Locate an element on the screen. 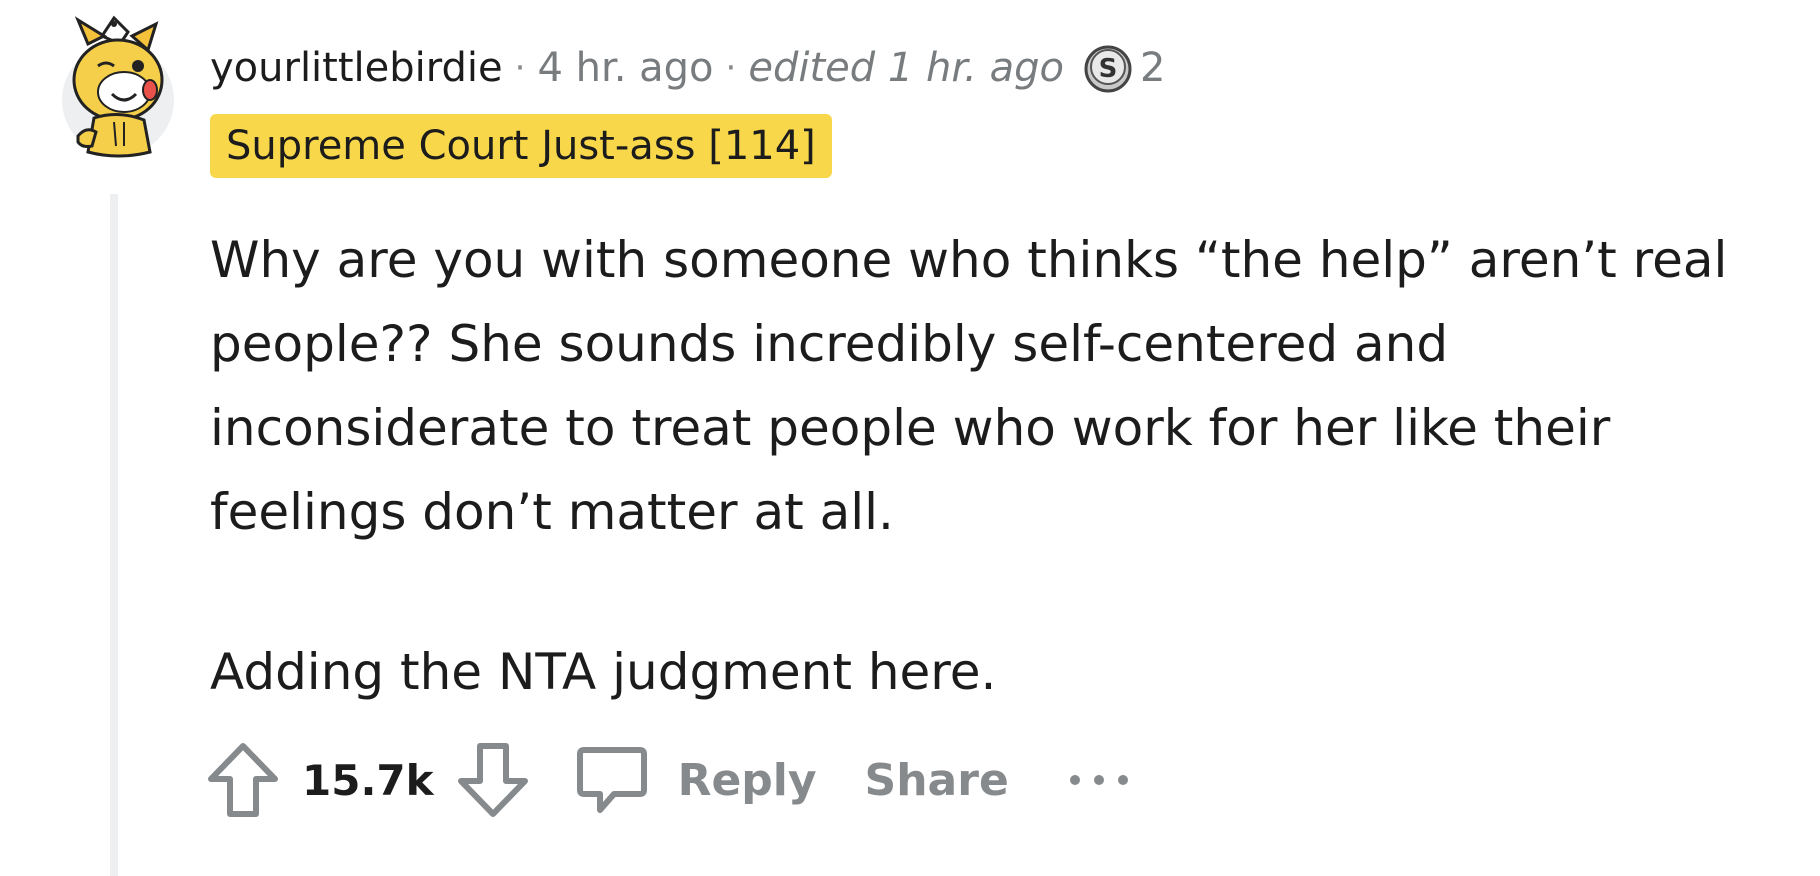 Image resolution: width=1820 pixels, height=876 pixels. award-count: 2 is located at coordinates (1152, 68).